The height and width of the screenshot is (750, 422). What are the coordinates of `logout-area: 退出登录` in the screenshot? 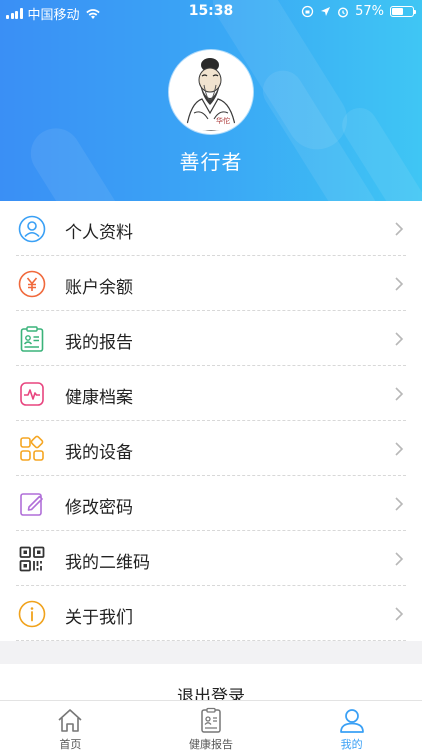 It's located at (211, 685).